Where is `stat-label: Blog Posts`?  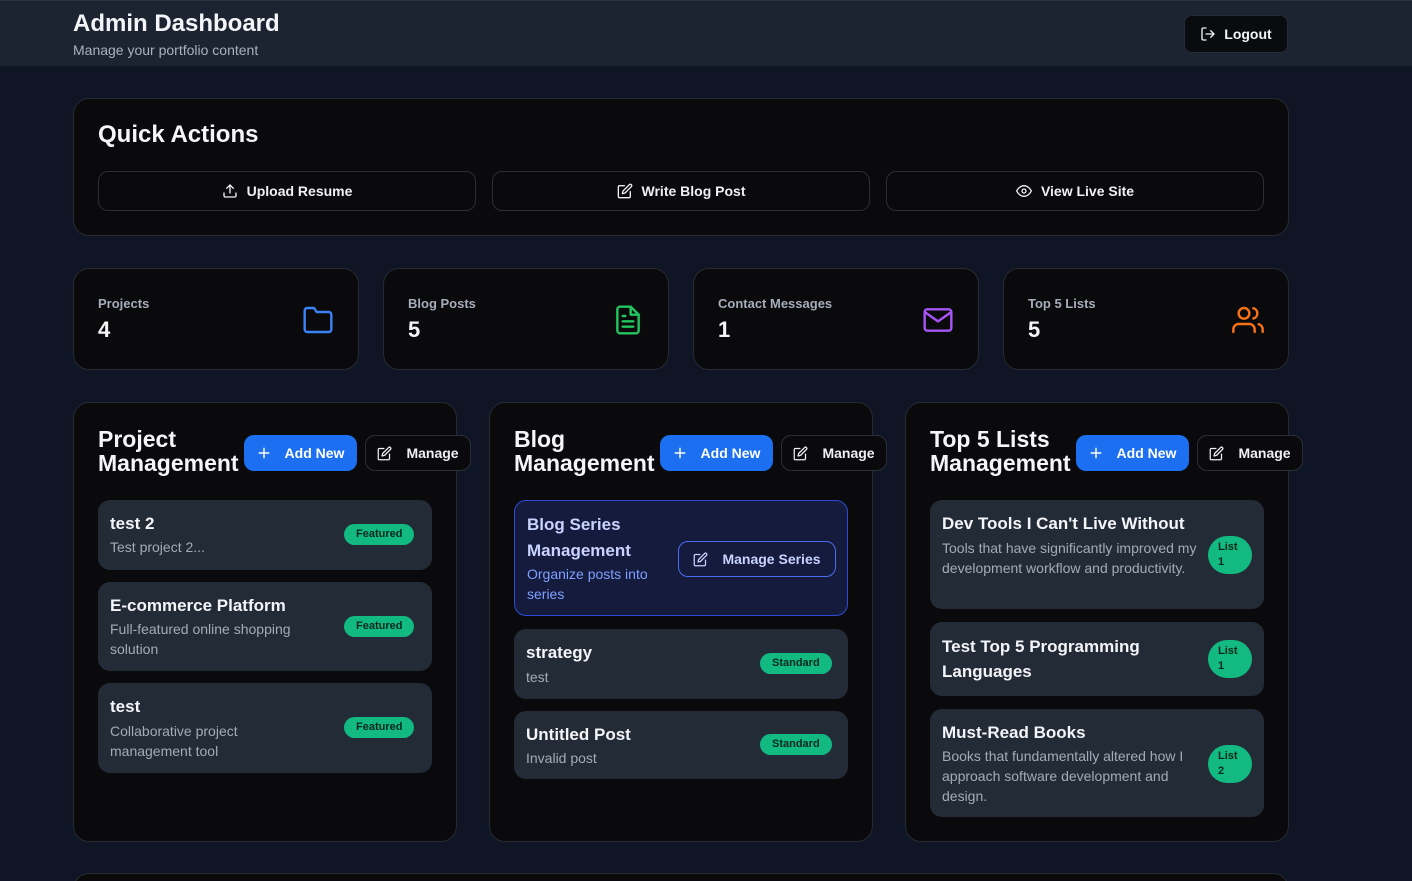
stat-label: Blog Posts is located at coordinates (442, 303).